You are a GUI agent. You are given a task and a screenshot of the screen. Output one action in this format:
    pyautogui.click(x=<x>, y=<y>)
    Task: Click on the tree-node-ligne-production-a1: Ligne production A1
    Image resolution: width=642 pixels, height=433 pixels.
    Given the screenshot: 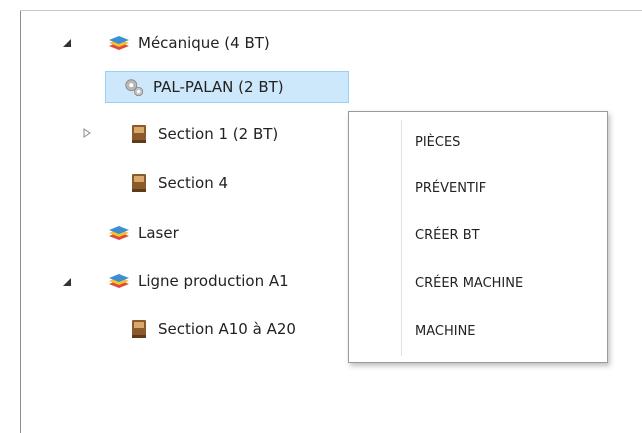 What is the action you would take?
    pyautogui.click(x=198, y=281)
    